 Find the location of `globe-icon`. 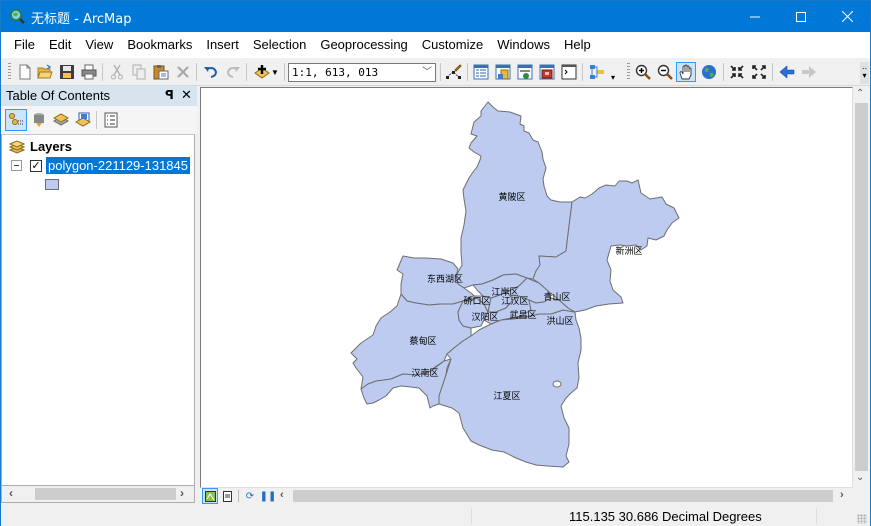

globe-icon is located at coordinates (709, 72).